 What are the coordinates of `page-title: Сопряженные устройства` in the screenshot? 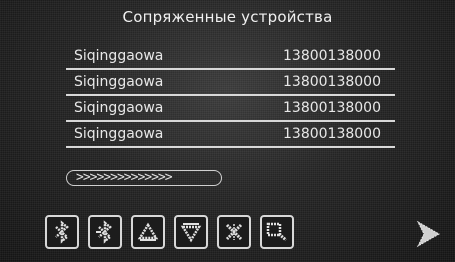 It's located at (227, 17).